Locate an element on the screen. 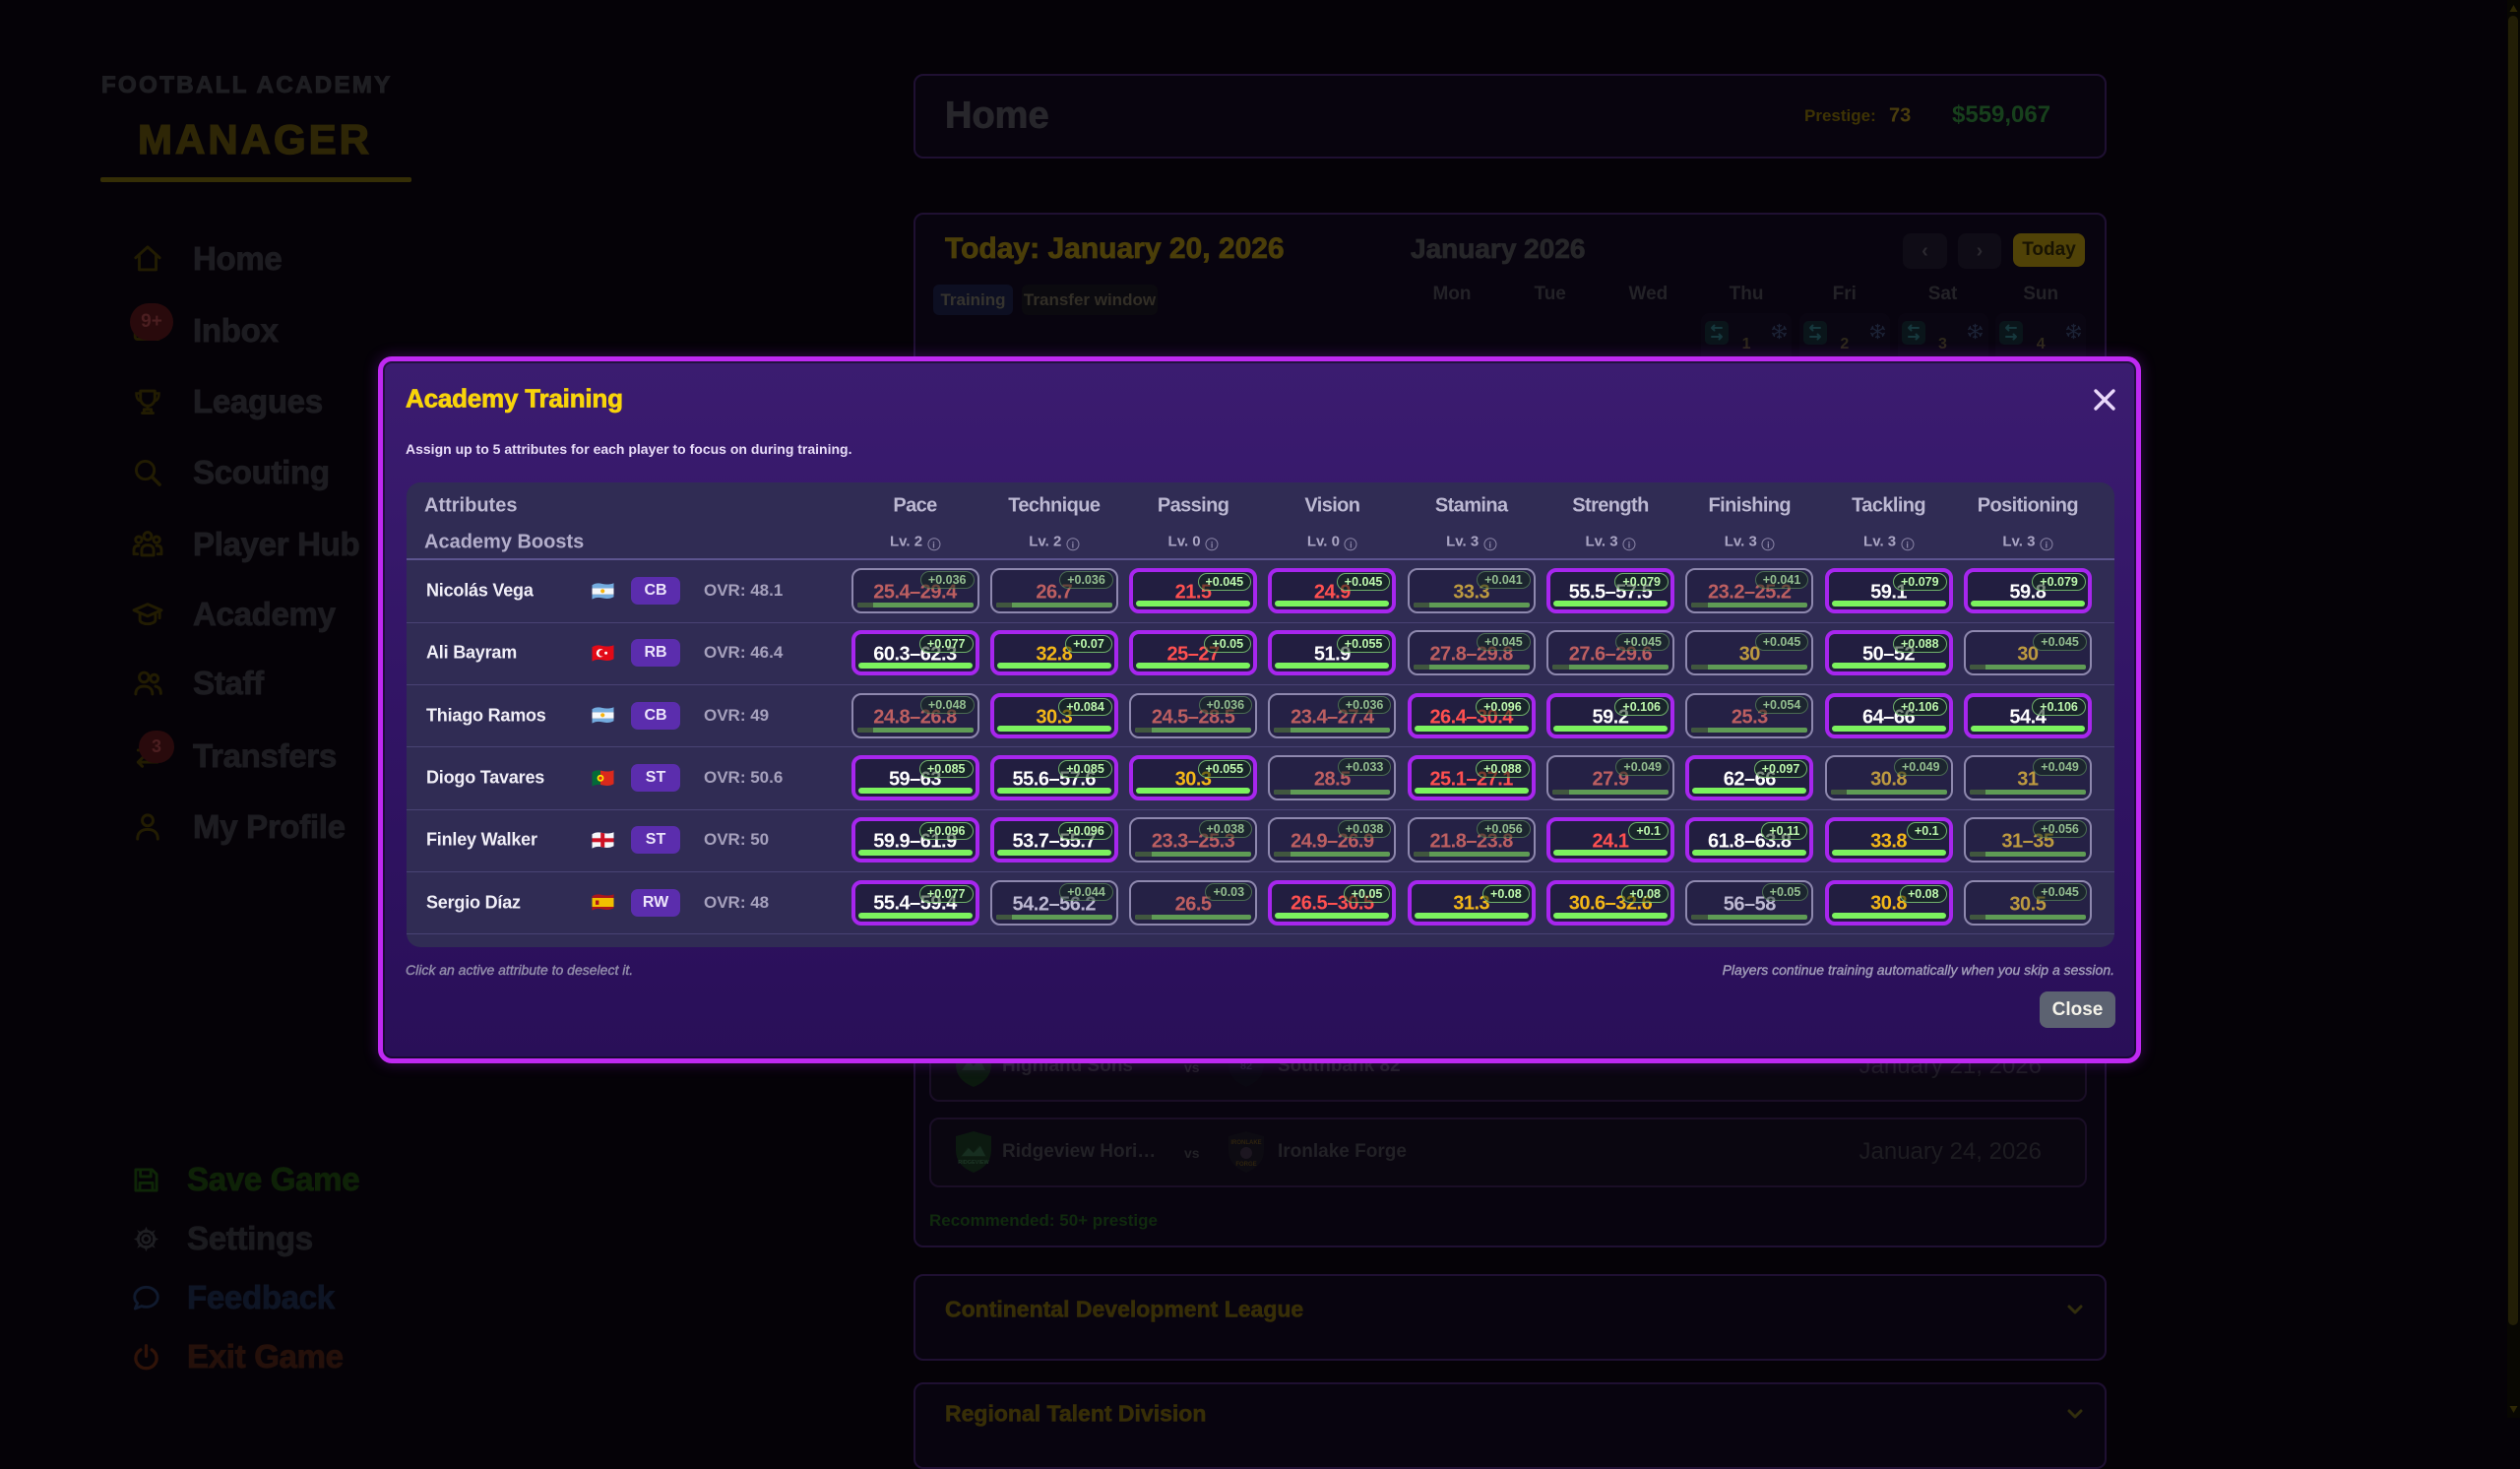 Image resolution: width=2520 pixels, height=1469 pixels. svg-text: IRONLAKE is located at coordinates (1245, 1143).